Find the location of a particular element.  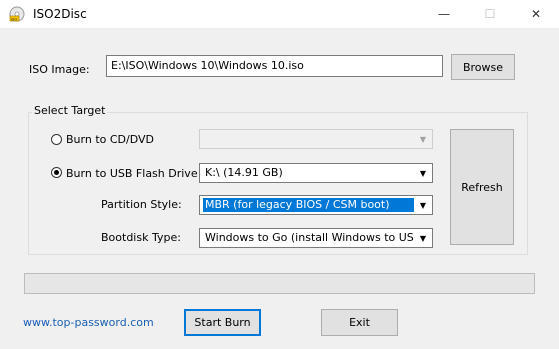

burn-cd-label: Burn to CD/DVD is located at coordinates (110, 139).